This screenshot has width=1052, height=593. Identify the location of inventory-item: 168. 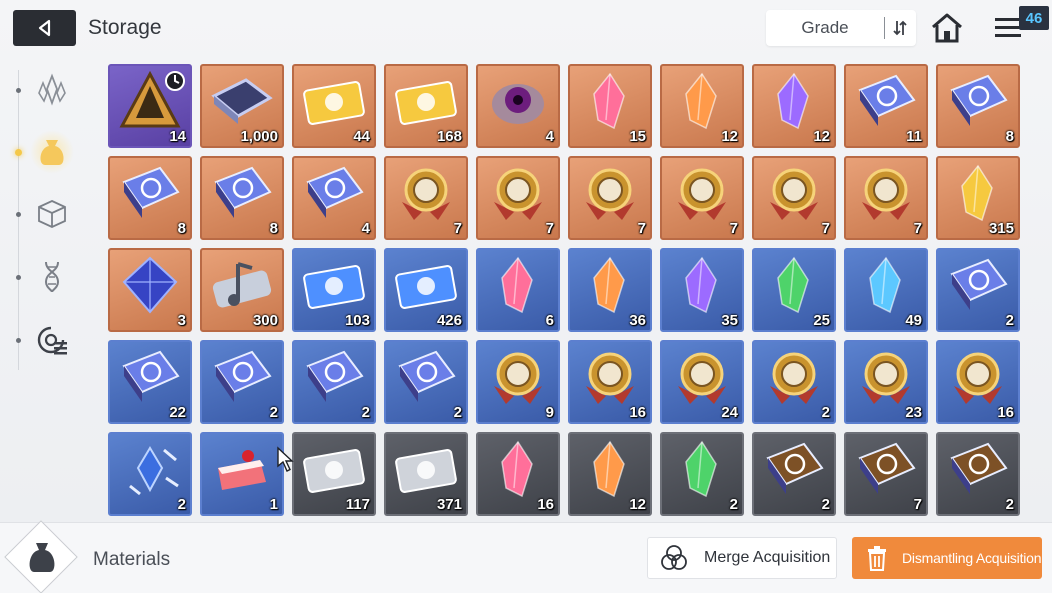
(426, 106).